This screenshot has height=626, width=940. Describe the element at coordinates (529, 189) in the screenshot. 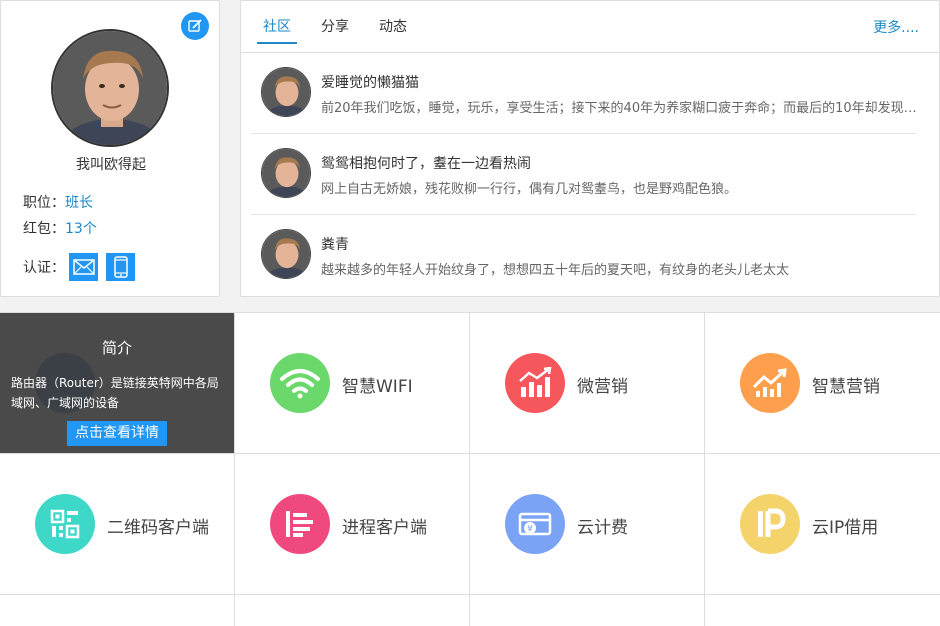

I see `feed-text: 网上自古无娇娘，残花败柳一行行，偶有几对鸳耋鸟，也是野鸡配色狼。` at that location.